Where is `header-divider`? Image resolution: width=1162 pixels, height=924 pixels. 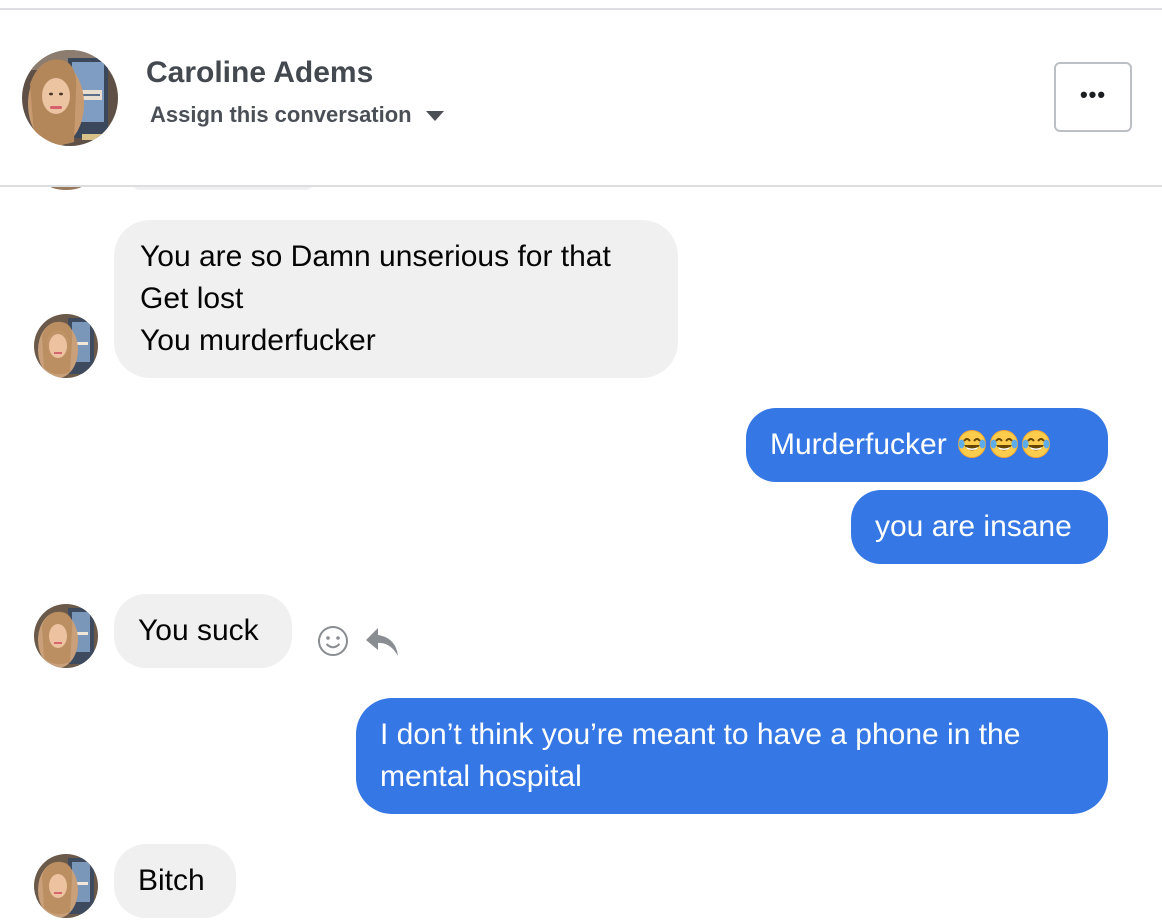 header-divider is located at coordinates (581, 186).